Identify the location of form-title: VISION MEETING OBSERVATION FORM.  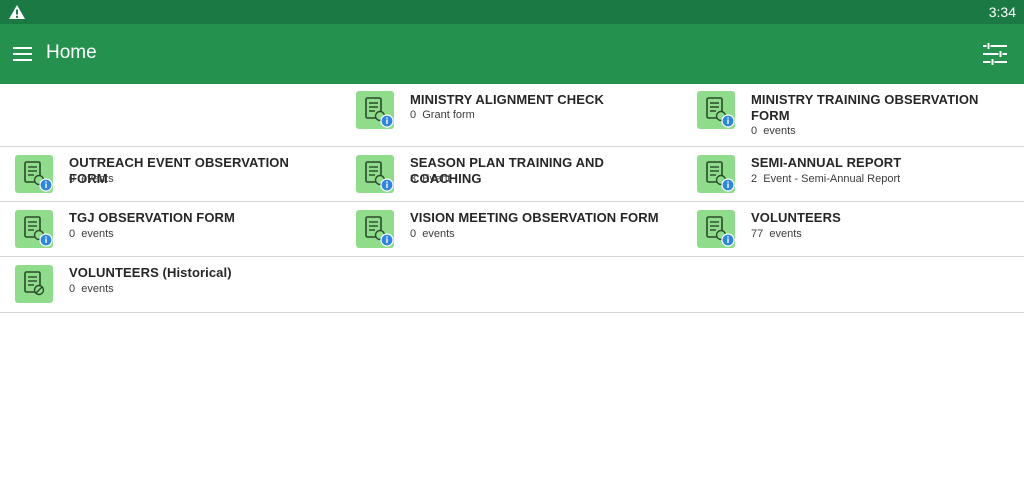
(534, 217).